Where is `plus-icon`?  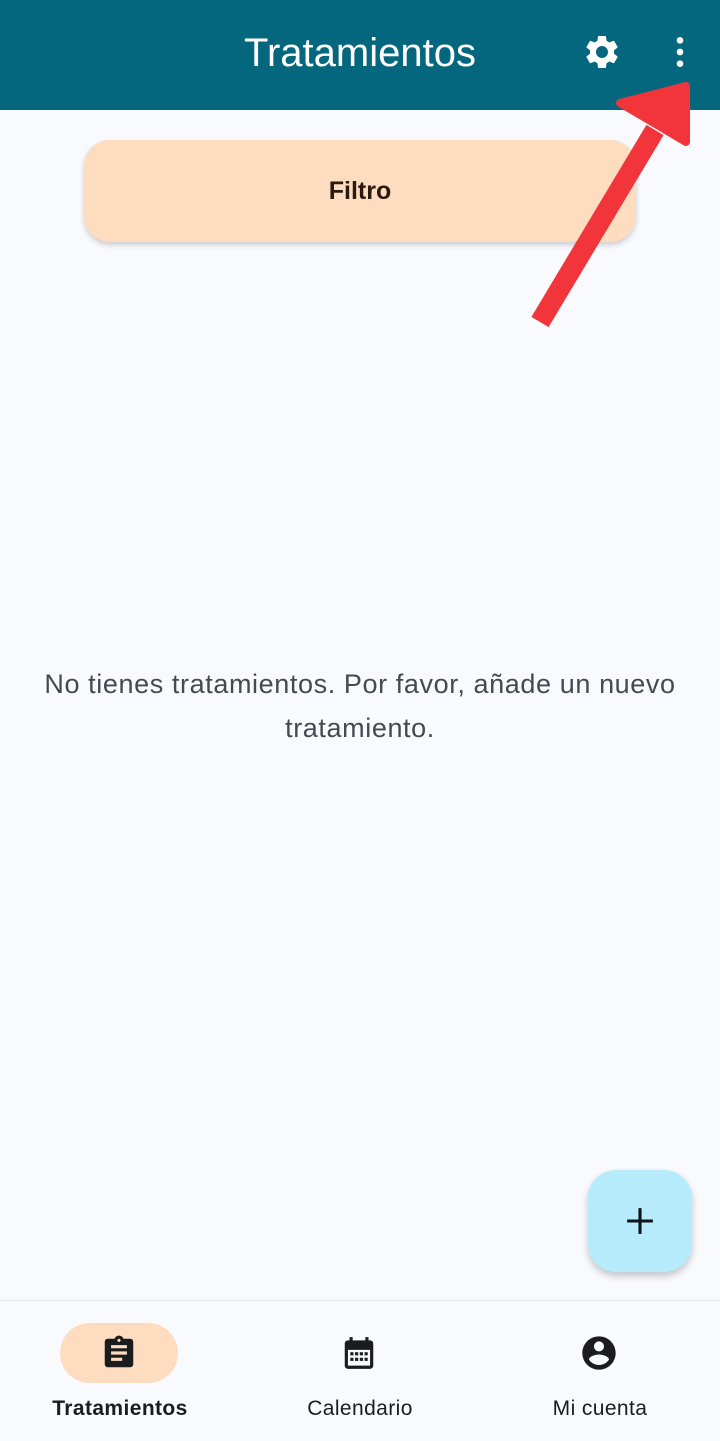
plus-icon is located at coordinates (640, 1221).